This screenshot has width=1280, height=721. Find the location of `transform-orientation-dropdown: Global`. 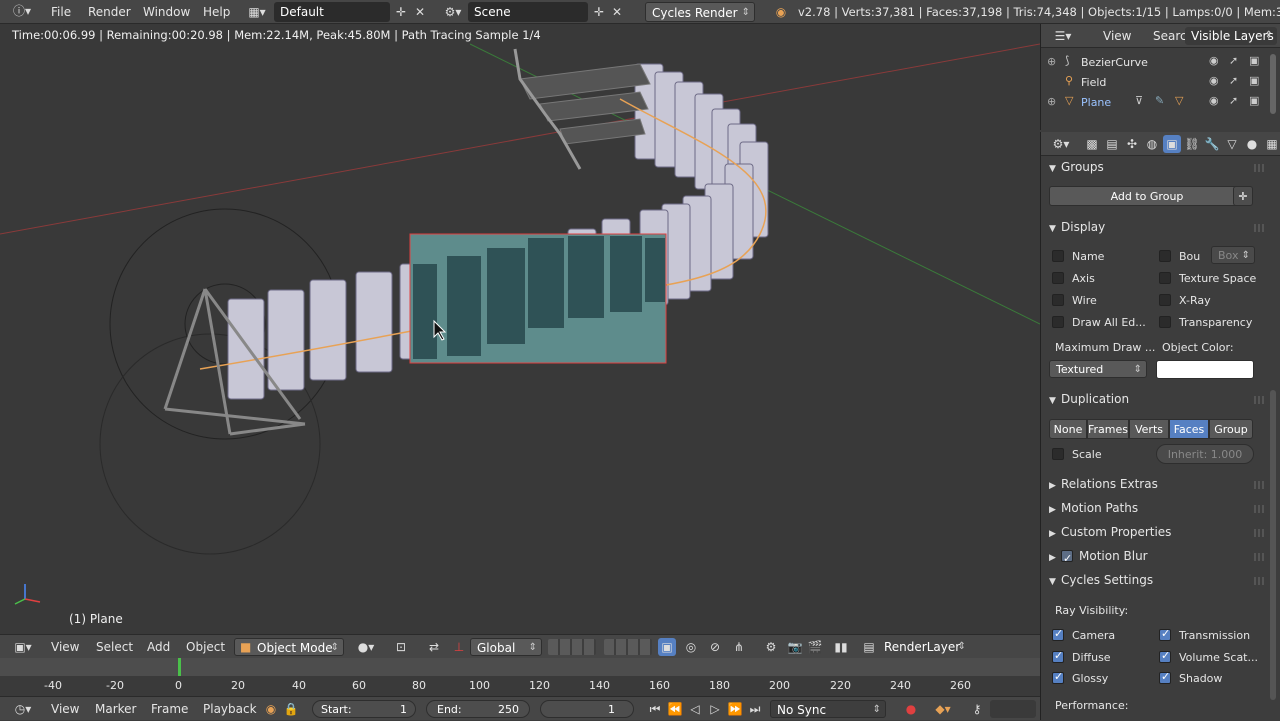

transform-orientation-dropdown: Global is located at coordinates (506, 647).